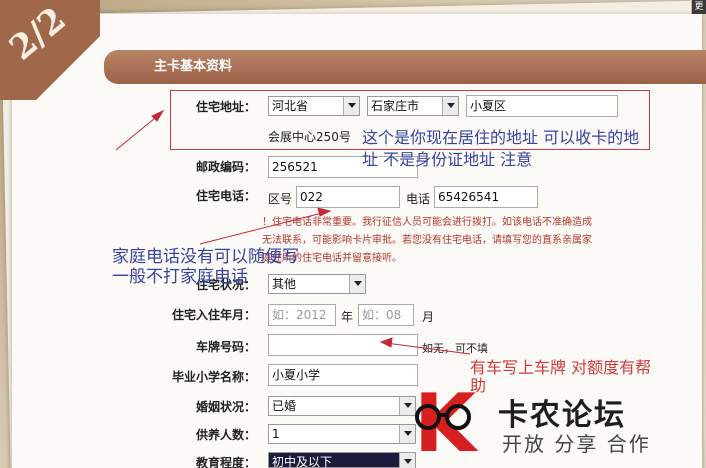 The height and width of the screenshot is (468, 706). What do you see at coordinates (428, 348) in the screenshot?
I see `plate-arrow` at bounding box center [428, 348].